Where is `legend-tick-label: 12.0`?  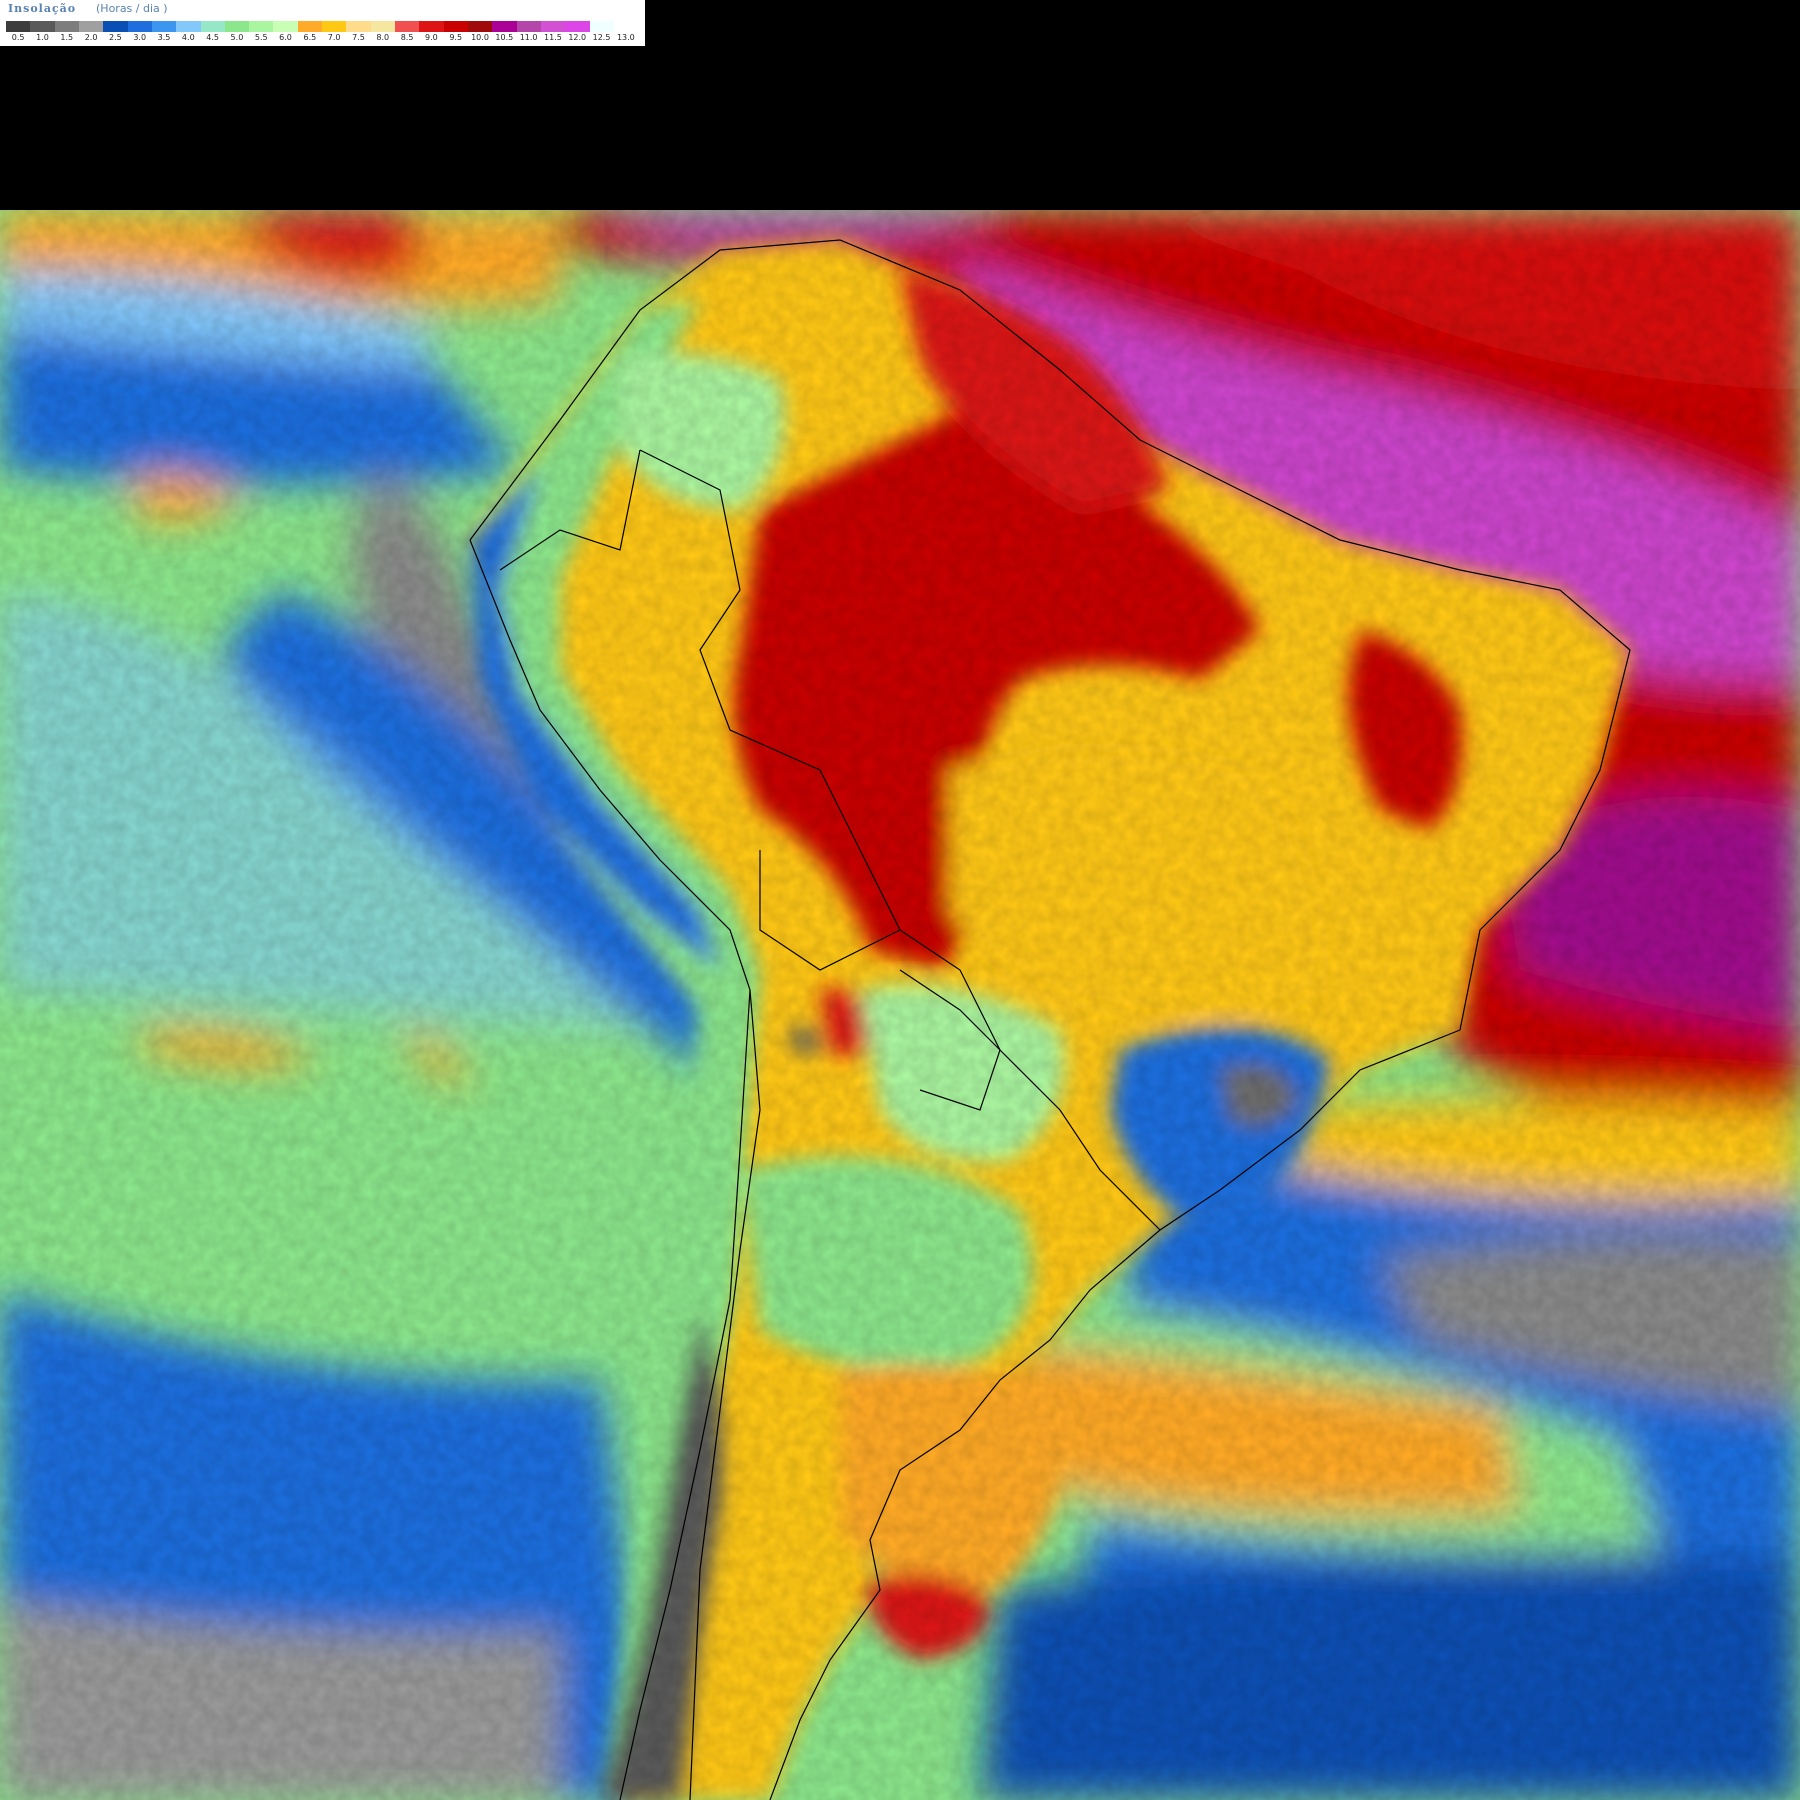
legend-tick-label: 12.0 is located at coordinates (577, 37).